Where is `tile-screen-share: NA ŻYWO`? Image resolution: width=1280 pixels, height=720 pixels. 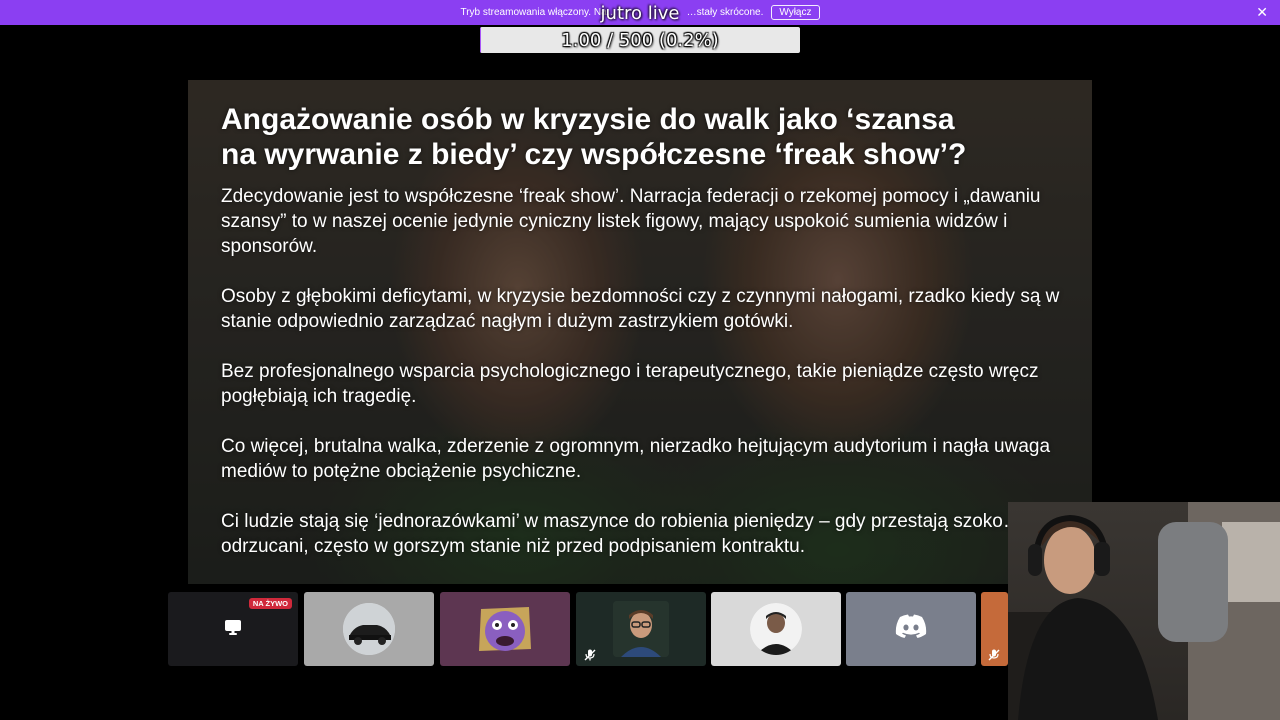
tile-screen-share: NA ŻYWO is located at coordinates (233, 629).